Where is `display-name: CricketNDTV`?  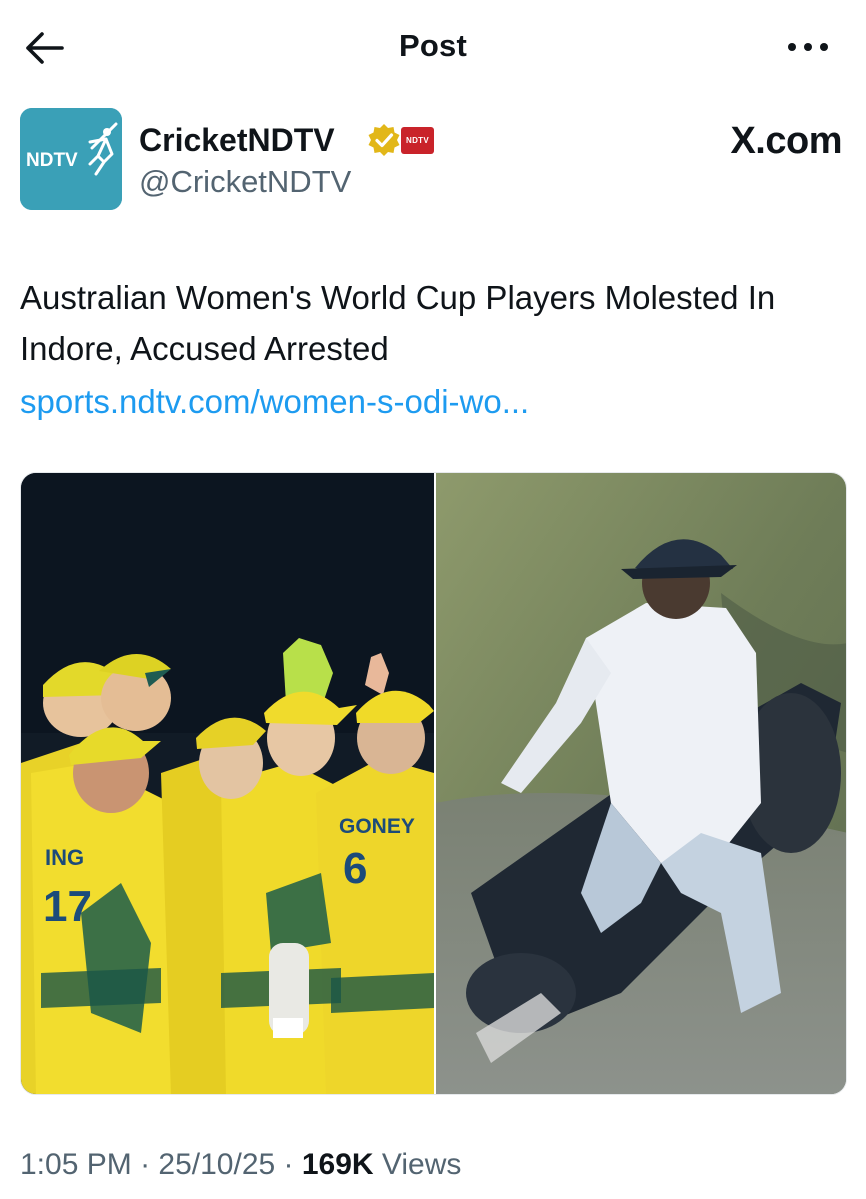 display-name: CricketNDTV is located at coordinates (237, 140).